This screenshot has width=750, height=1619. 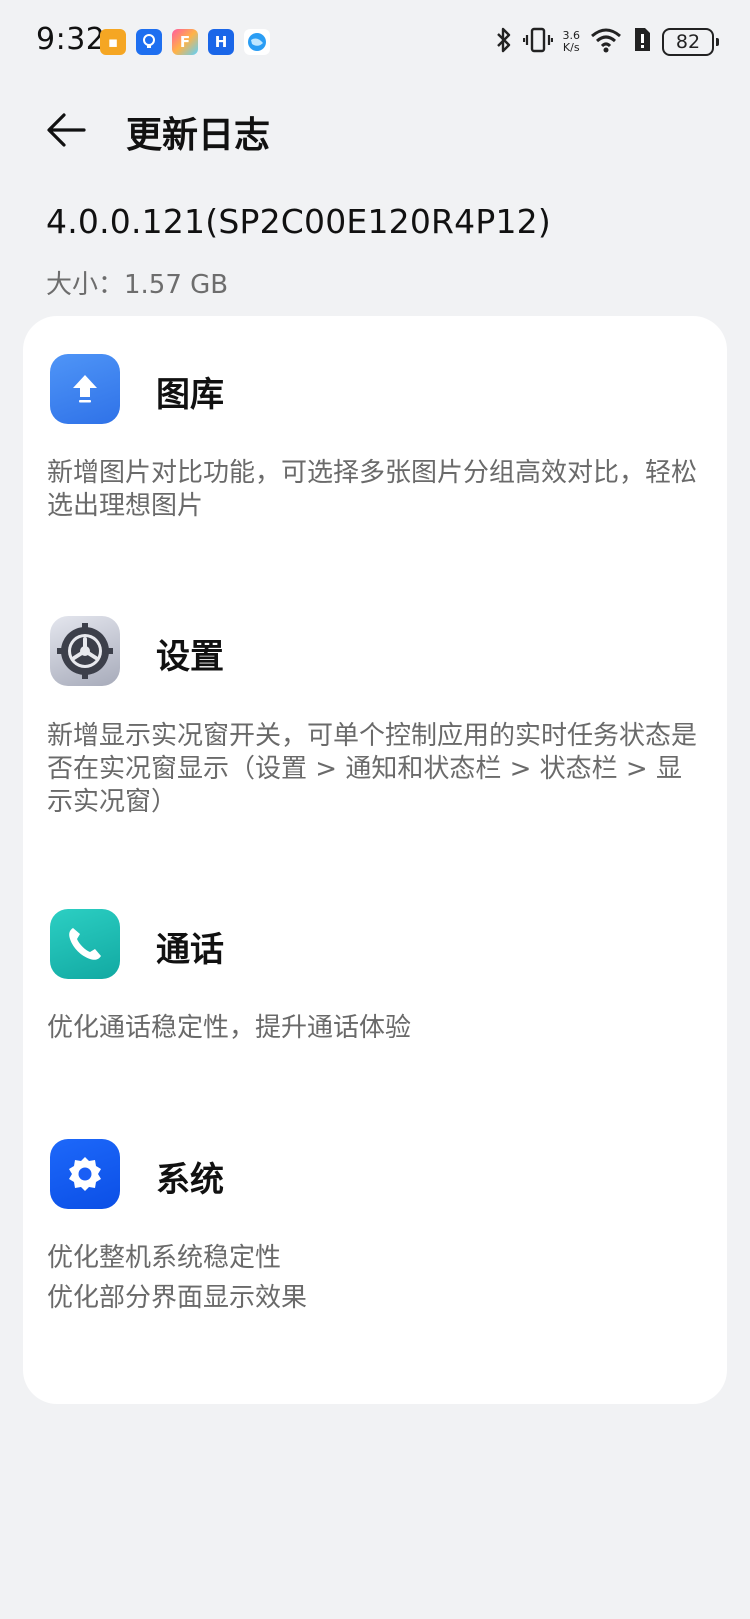 I want to click on status-time: 9:32, so click(x=71, y=39).